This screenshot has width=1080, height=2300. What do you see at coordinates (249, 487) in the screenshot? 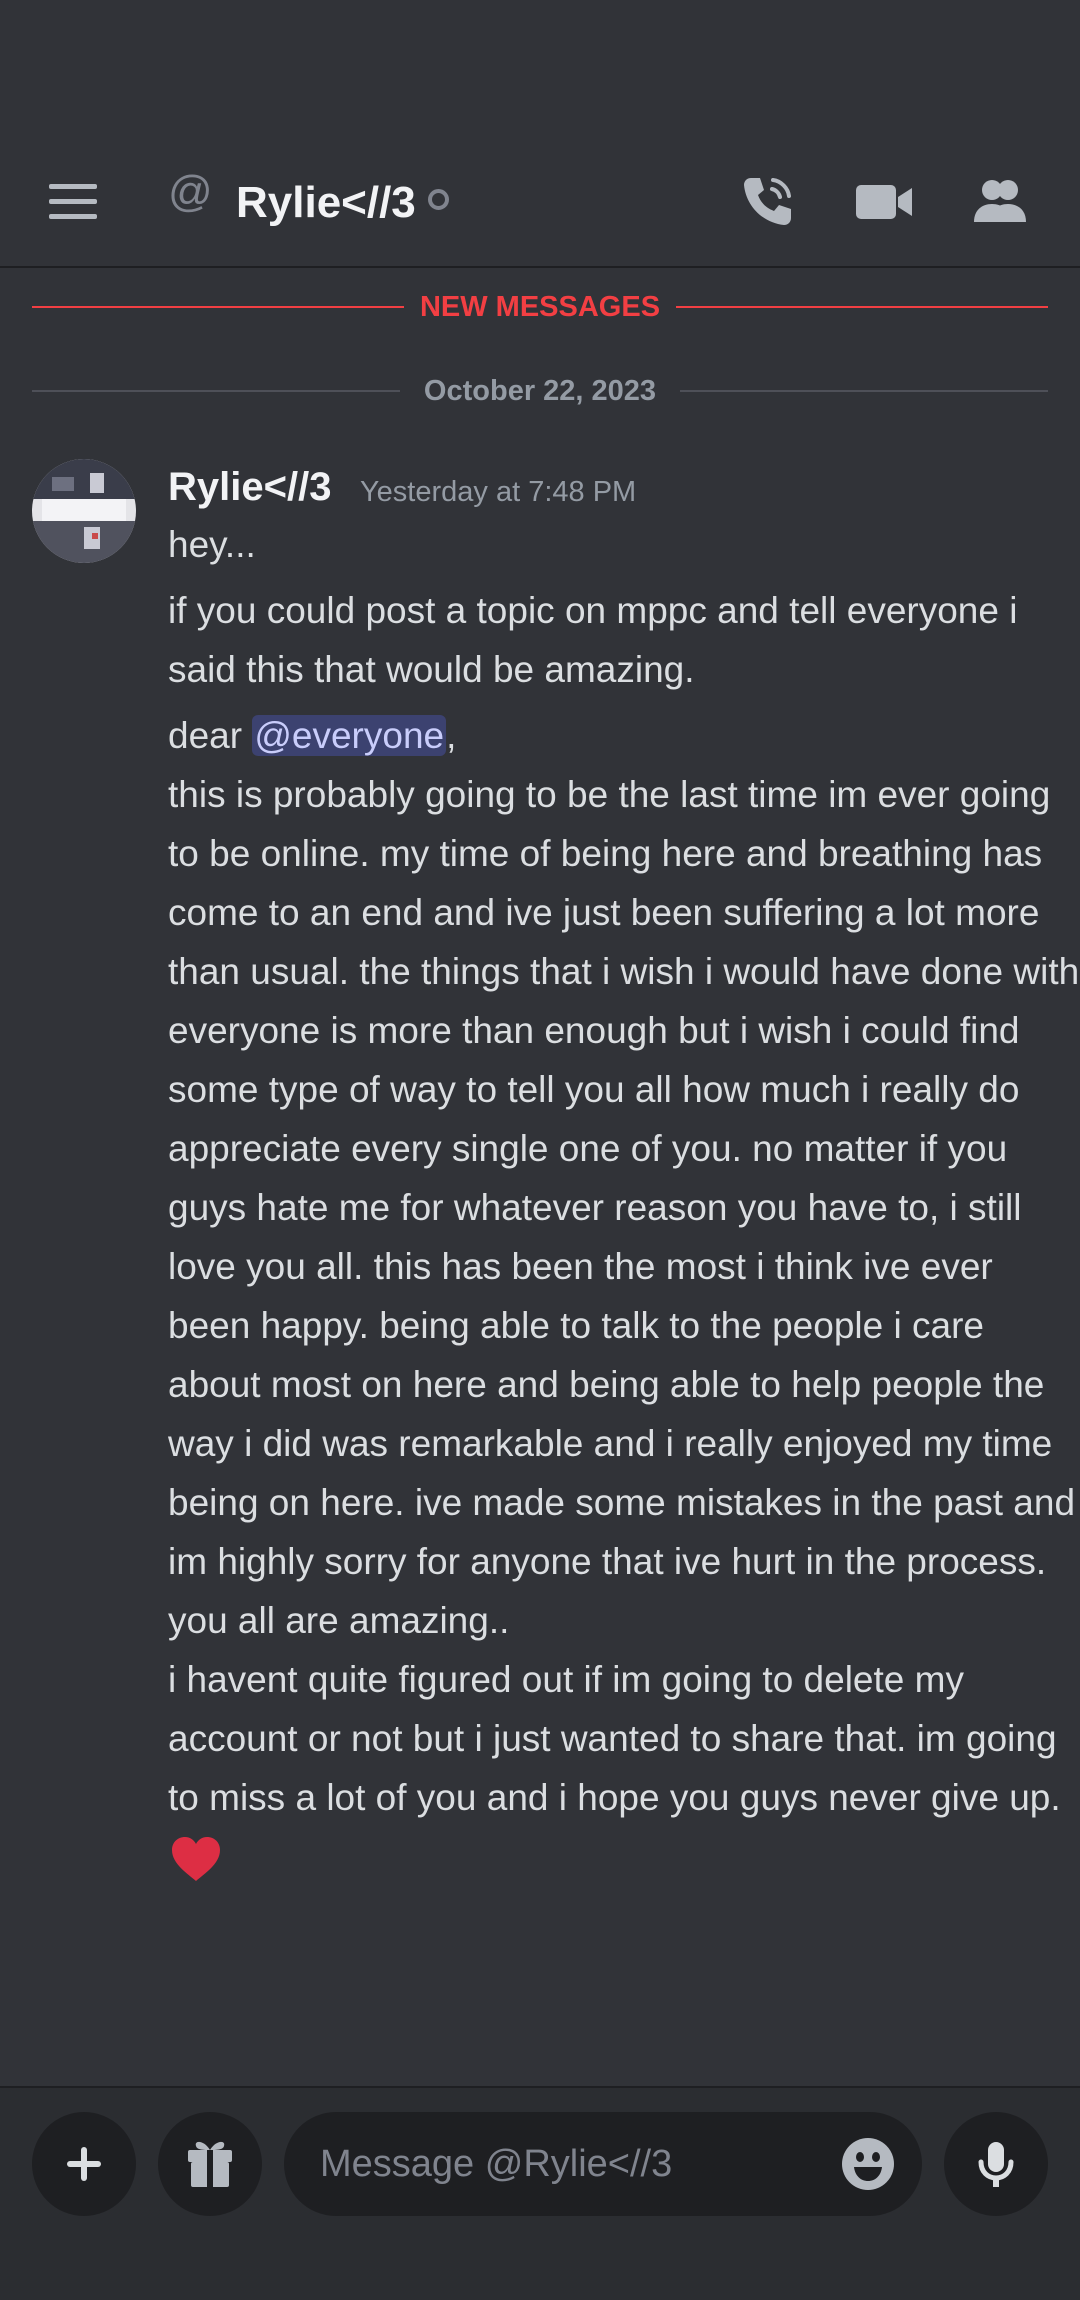
I see `message-author: Rylie<//3` at bounding box center [249, 487].